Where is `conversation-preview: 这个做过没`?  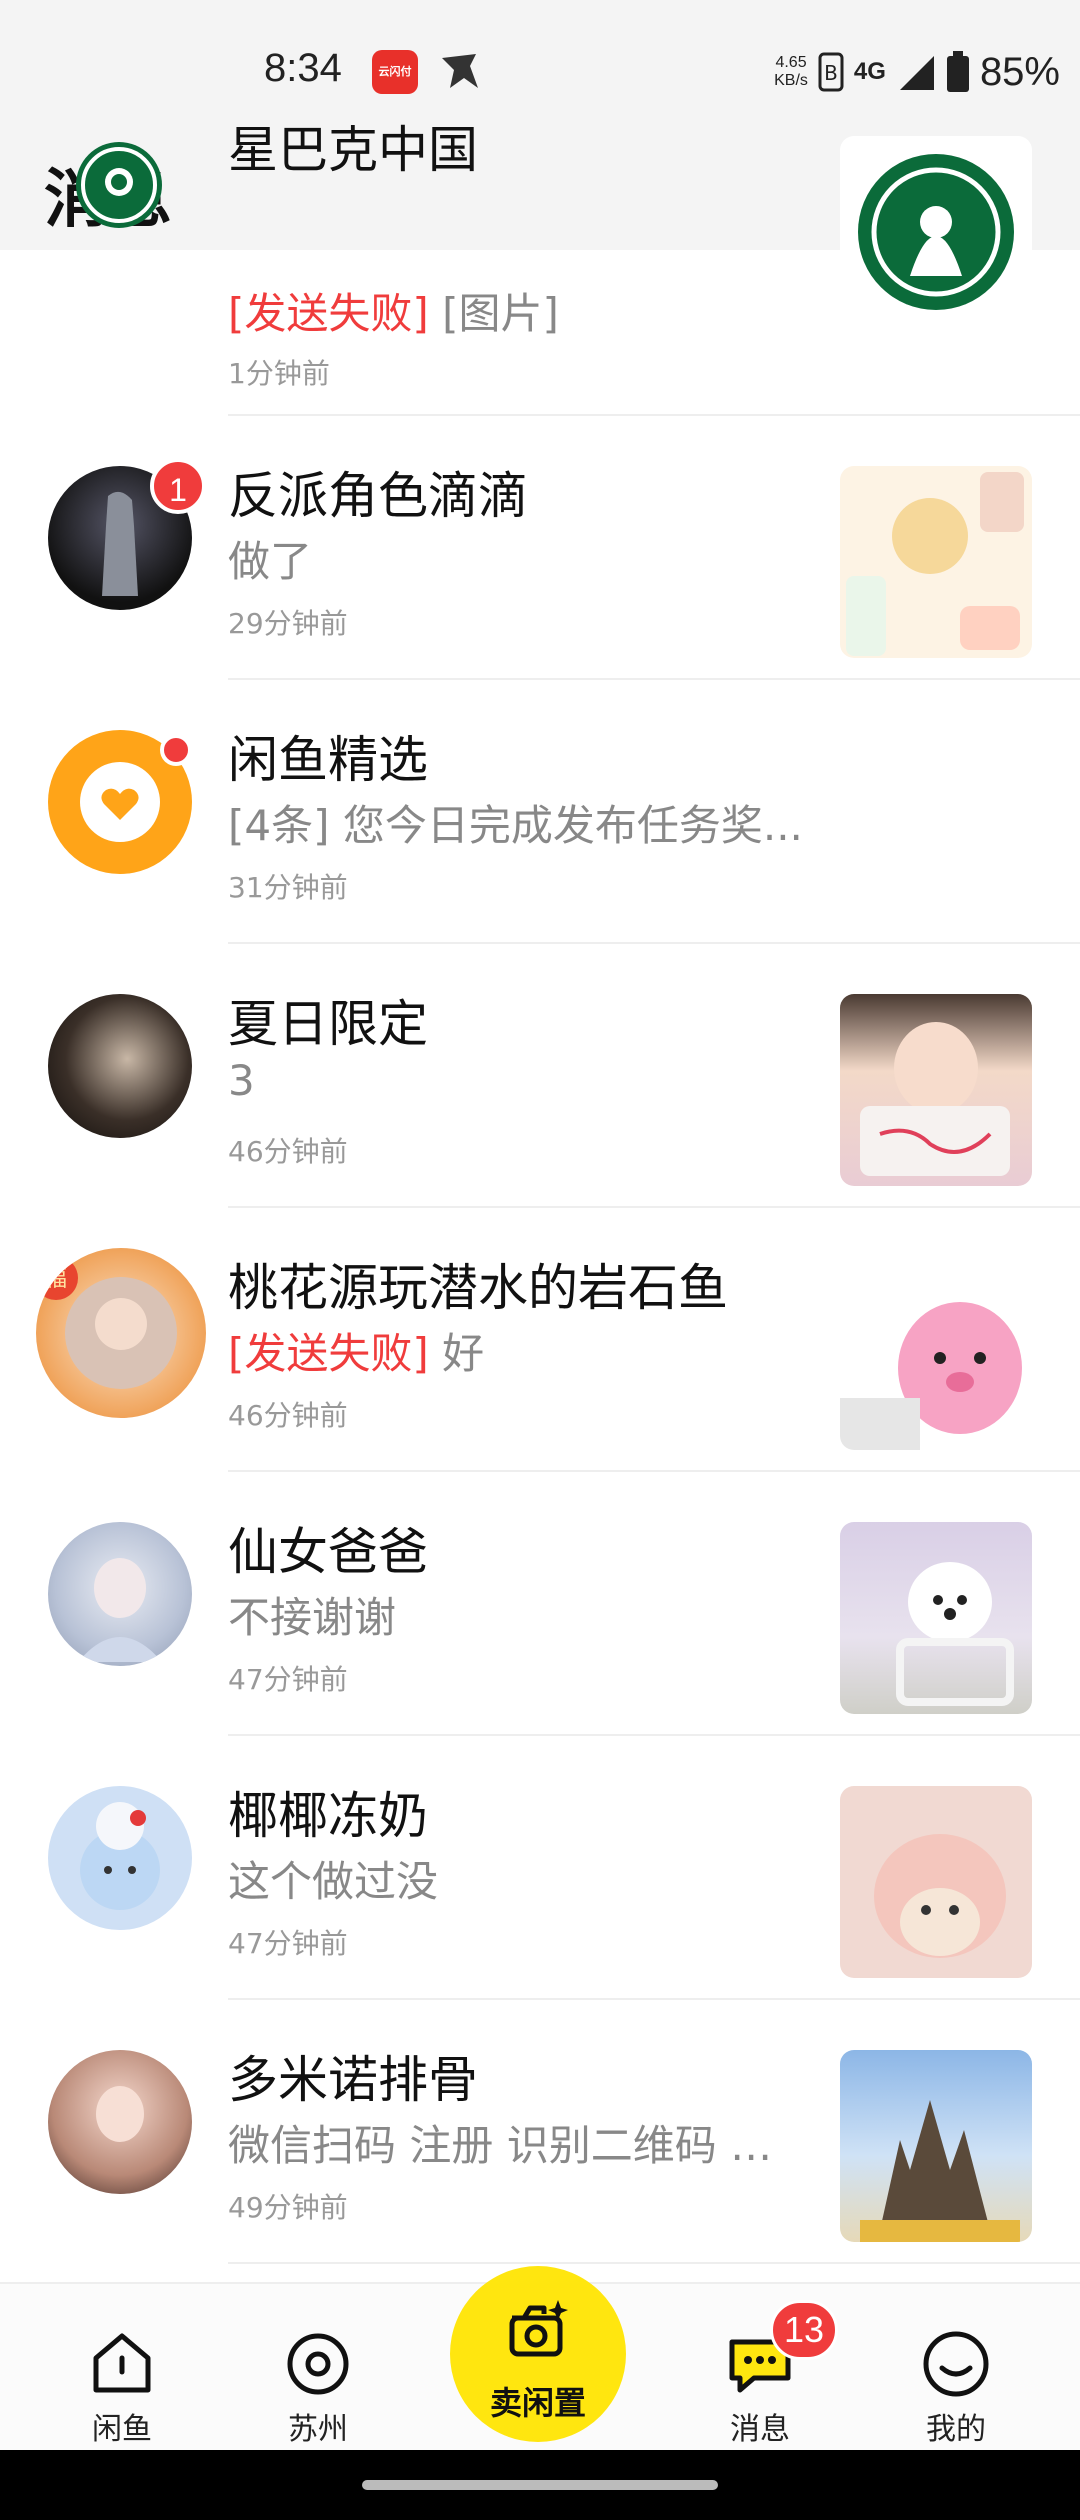 conversation-preview: 这个做过没 is located at coordinates (333, 1881).